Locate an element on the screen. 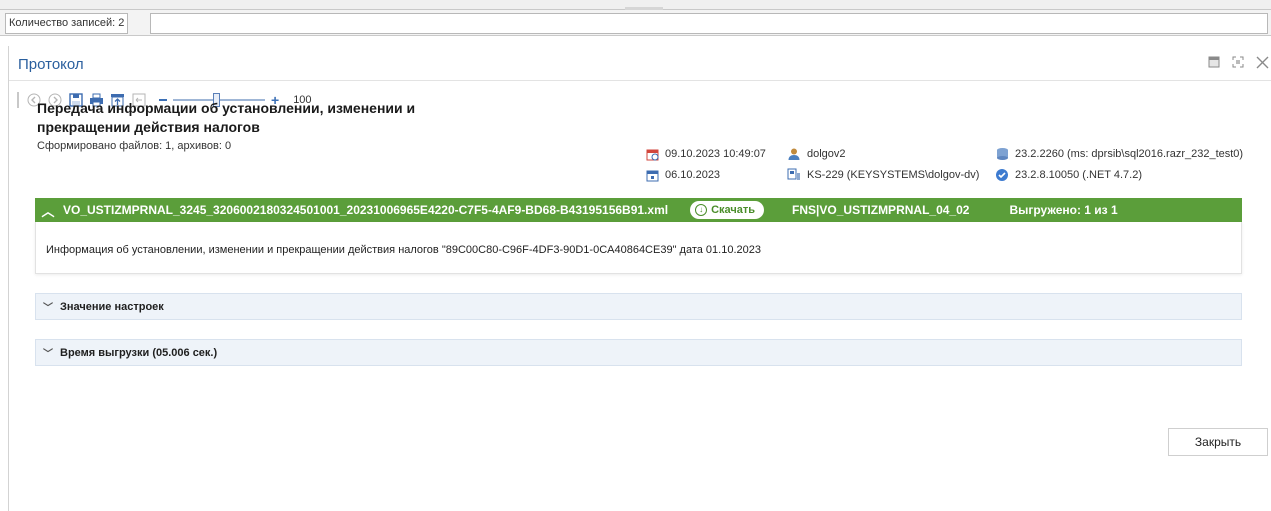 The image size is (1271, 511). status-empty-cell is located at coordinates (709, 23).